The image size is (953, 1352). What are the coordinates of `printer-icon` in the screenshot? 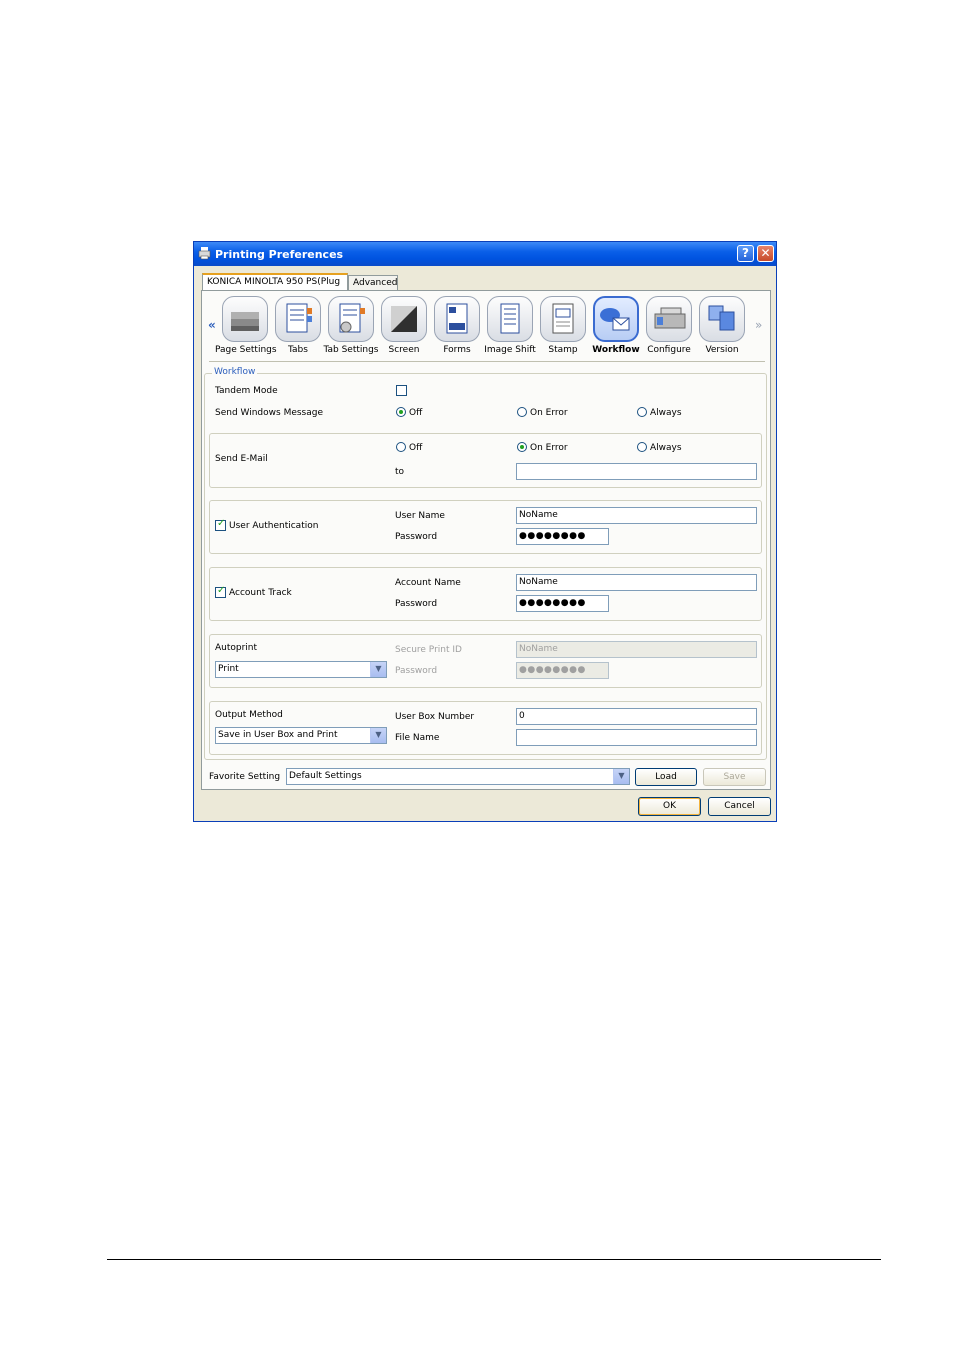 It's located at (204, 253).